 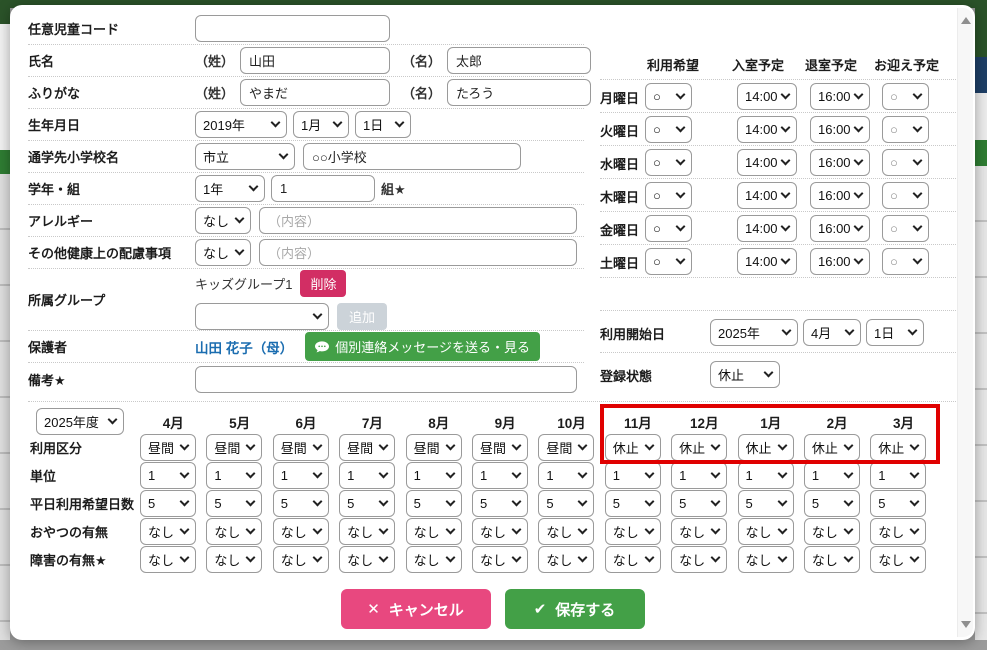 I want to click on birth-day-select: 1日, so click(x=383, y=124).